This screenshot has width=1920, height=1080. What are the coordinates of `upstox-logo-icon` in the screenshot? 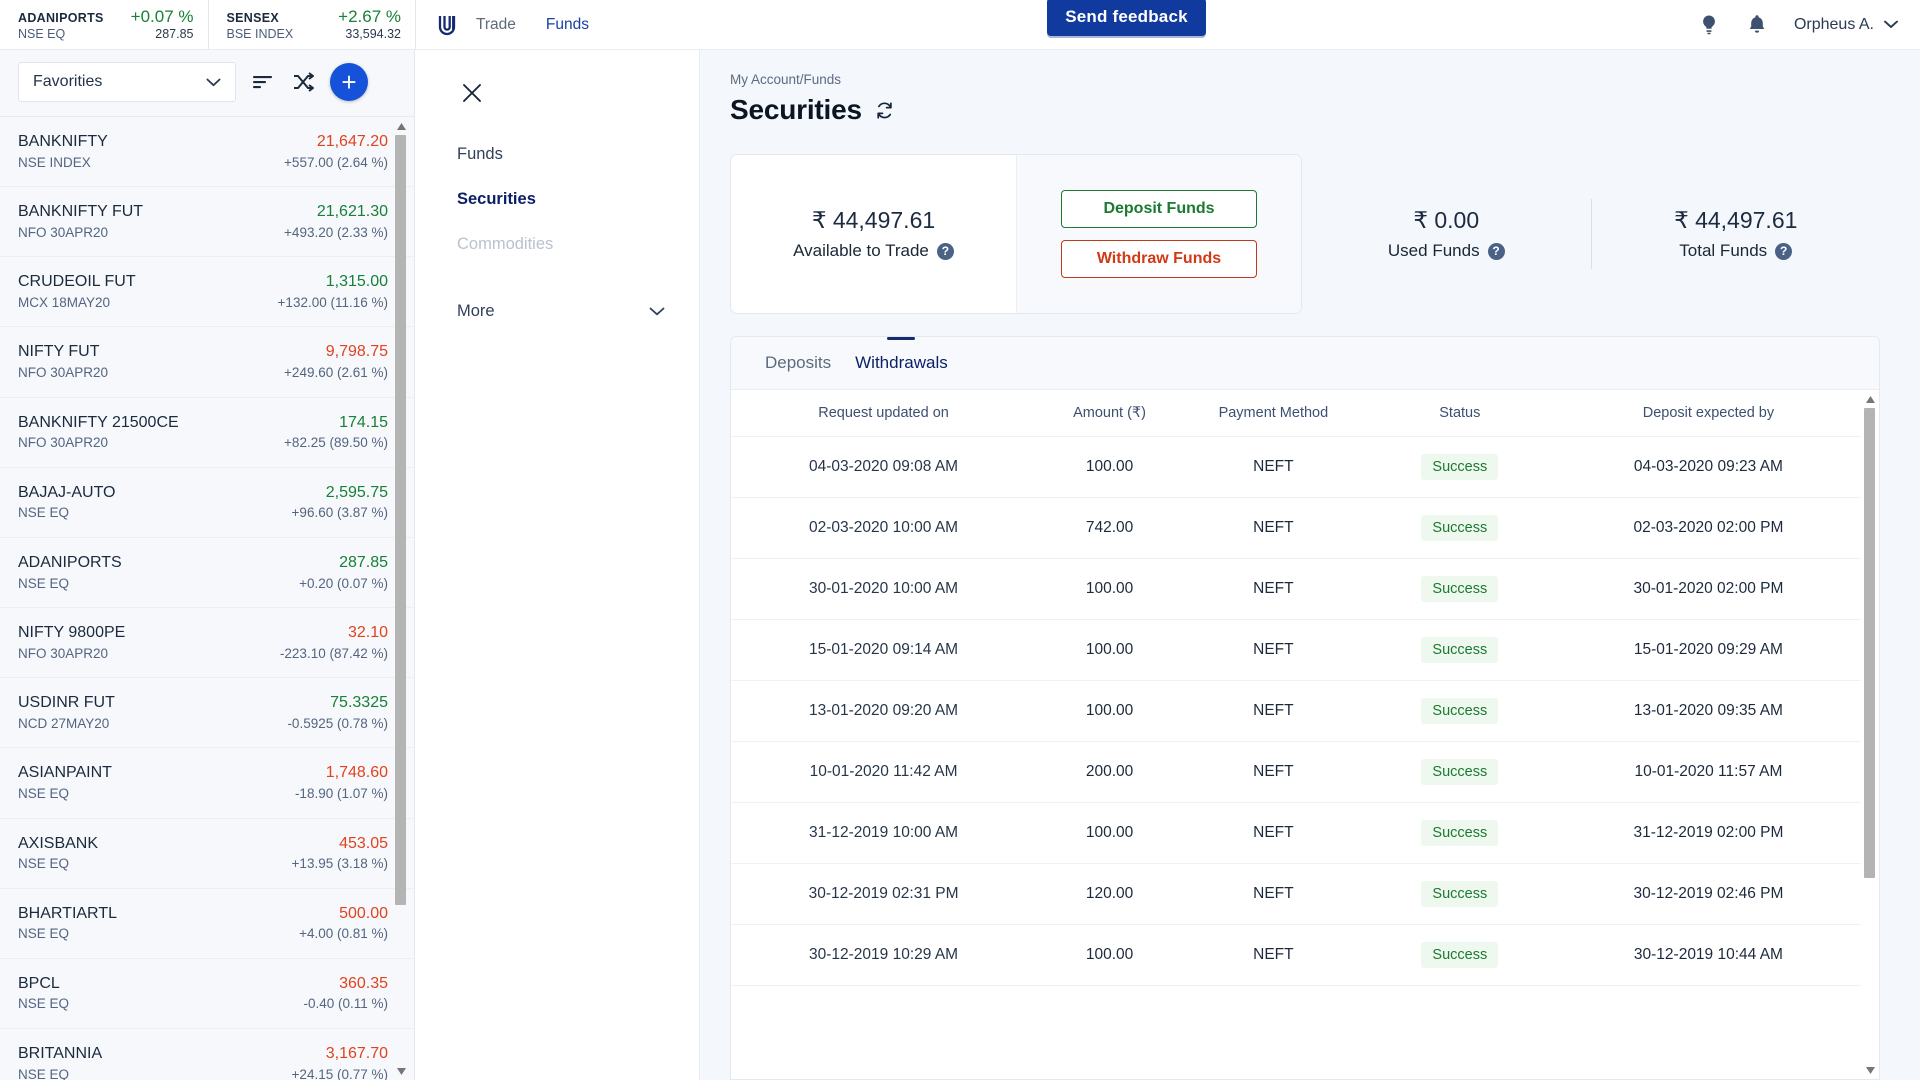 It's located at (447, 25).